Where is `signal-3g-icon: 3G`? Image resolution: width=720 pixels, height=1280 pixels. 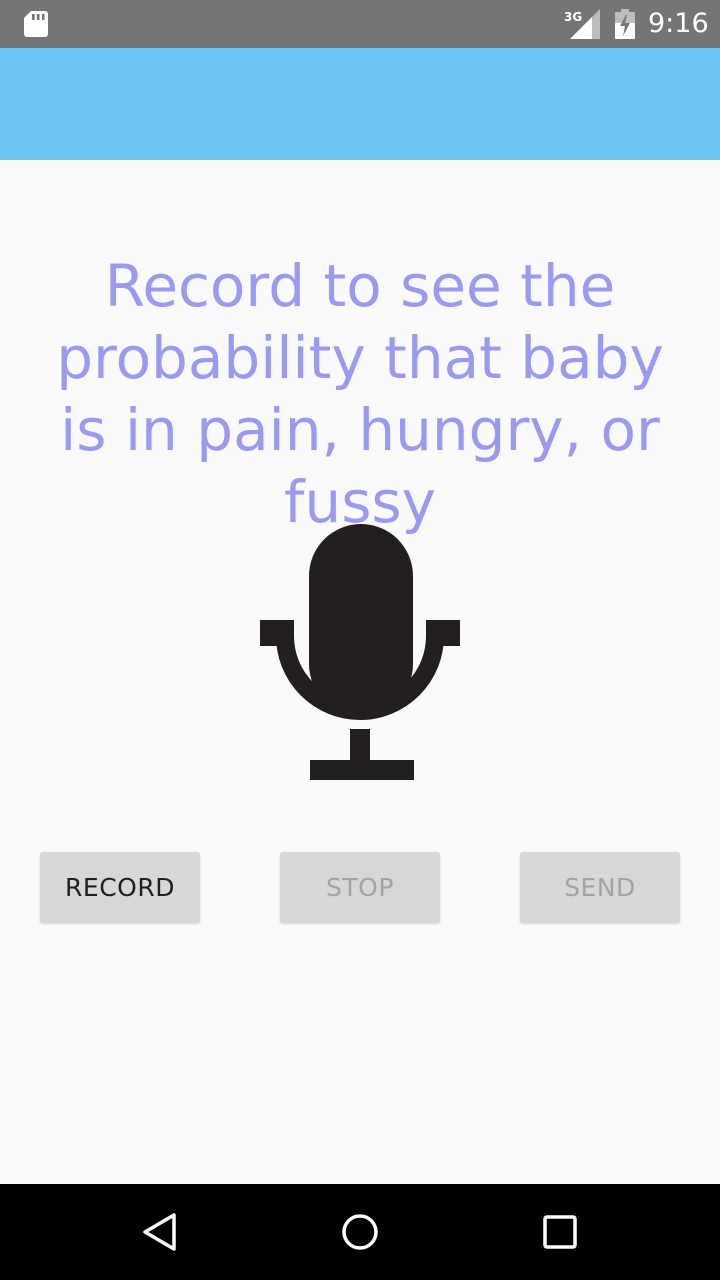 signal-3g-icon: 3G is located at coordinates (582, 24).